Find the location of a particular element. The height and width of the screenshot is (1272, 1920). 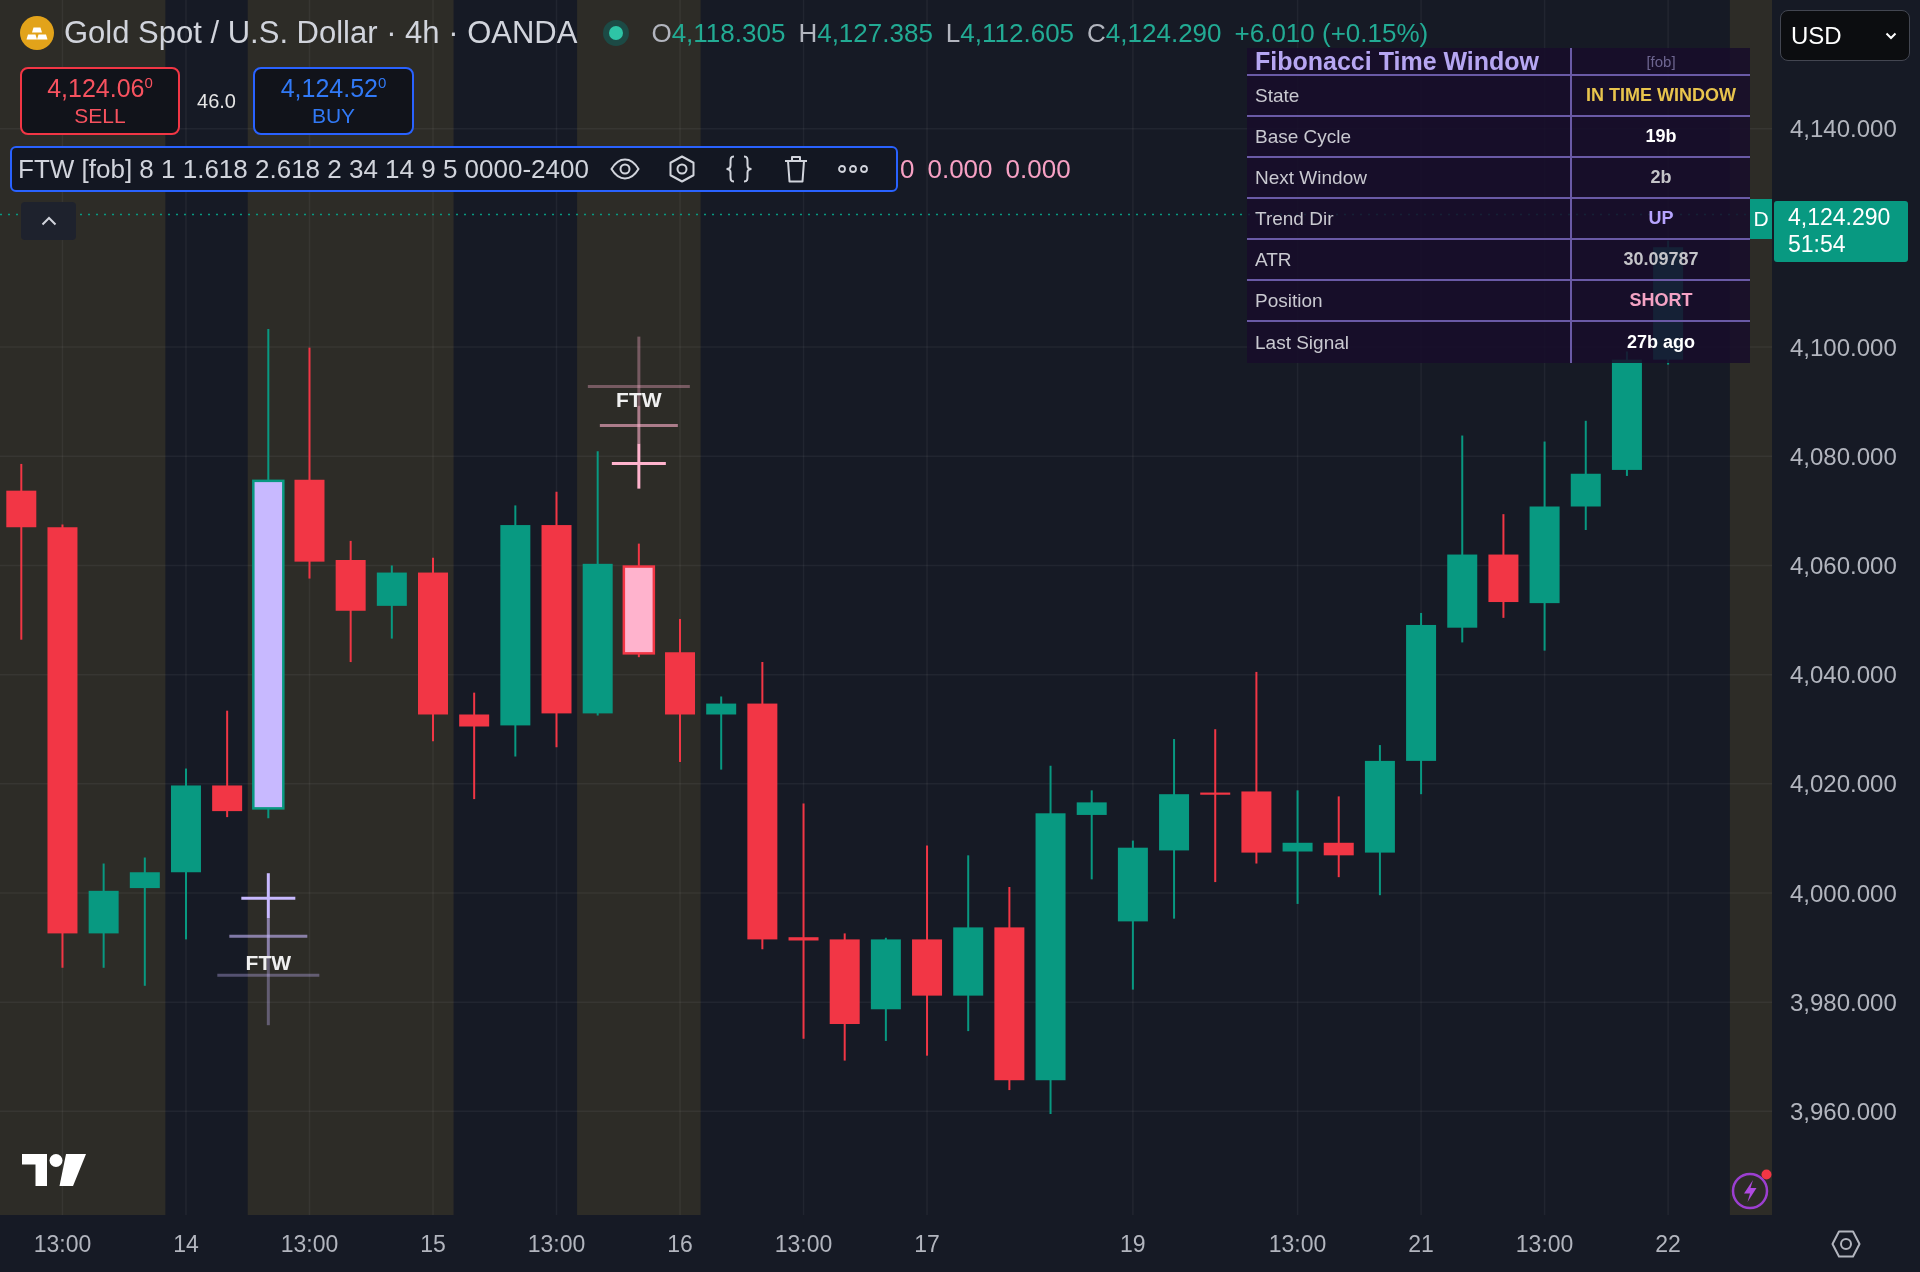

logo-icon is located at coordinates (55, 1169).